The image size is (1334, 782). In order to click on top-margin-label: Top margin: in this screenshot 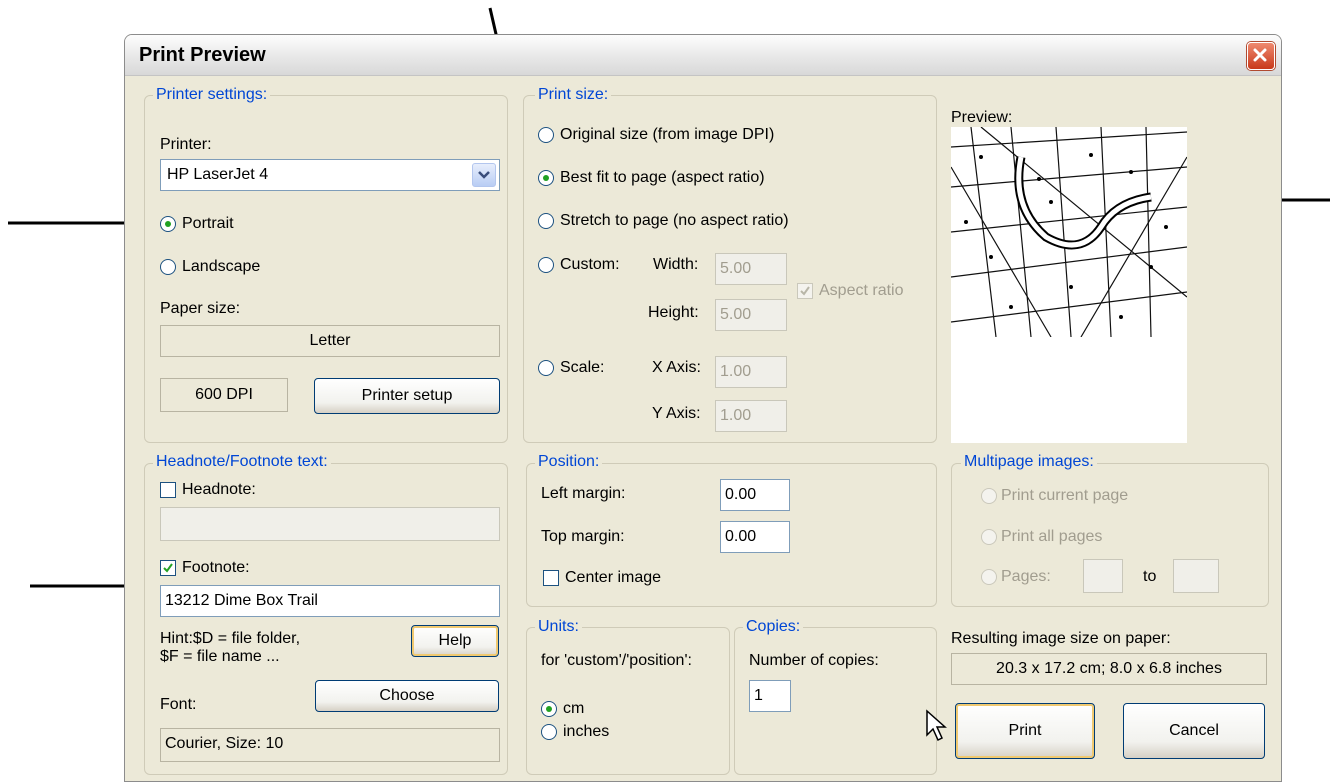, I will do `click(583, 536)`.